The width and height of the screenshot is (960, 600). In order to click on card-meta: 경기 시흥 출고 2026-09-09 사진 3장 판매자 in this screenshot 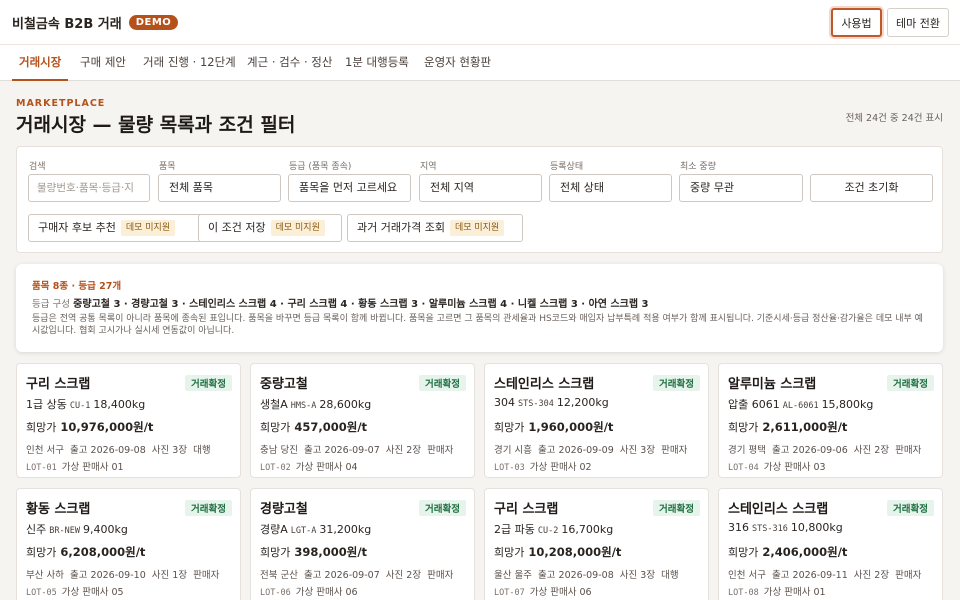, I will do `click(590, 449)`.